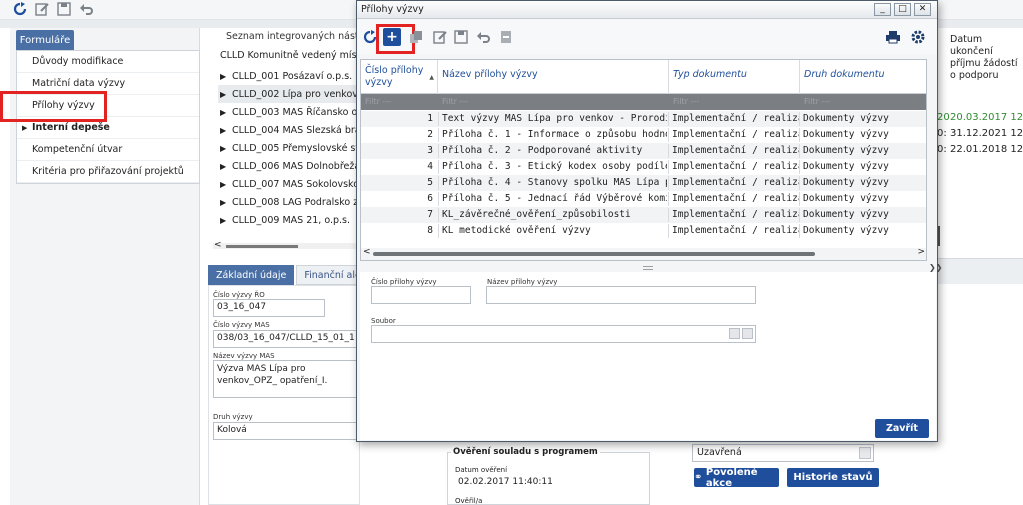 Image resolution: width=1023 pixels, height=505 pixels. I want to click on tab-formulare: Formuláře, so click(45, 40).